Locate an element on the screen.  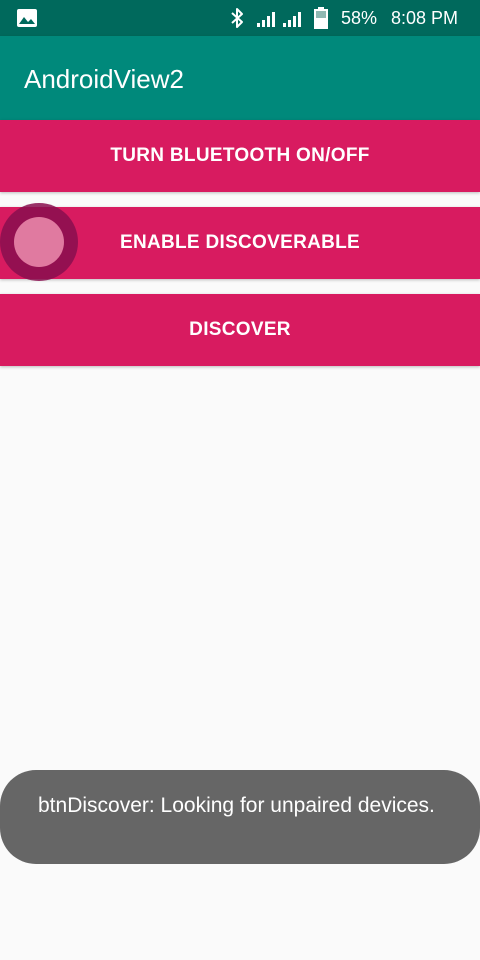
status-bar: 58% 8:08 PM is located at coordinates (240, 18).